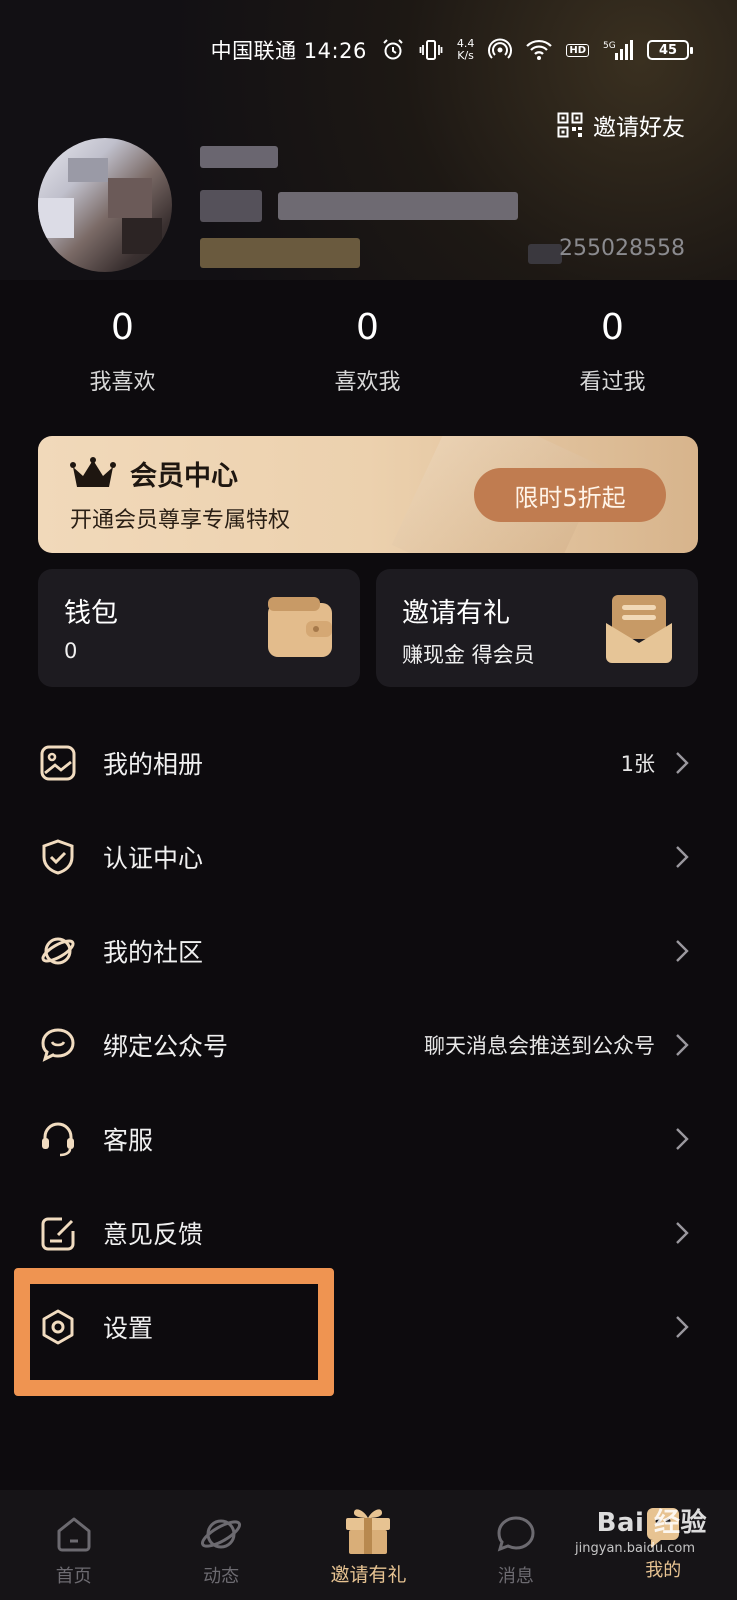  What do you see at coordinates (300, 627) in the screenshot?
I see `wallet-icon` at bounding box center [300, 627].